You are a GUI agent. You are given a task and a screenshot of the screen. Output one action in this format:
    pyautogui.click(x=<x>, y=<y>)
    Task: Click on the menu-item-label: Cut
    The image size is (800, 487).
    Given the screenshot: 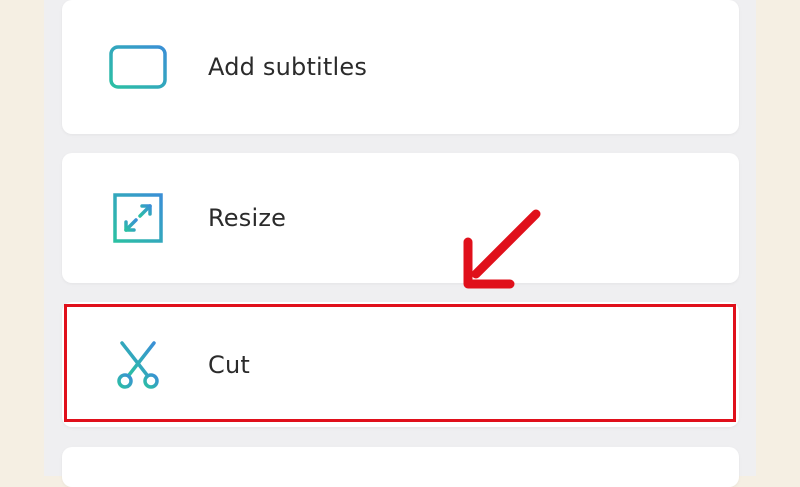 What is the action you would take?
    pyautogui.click(x=229, y=364)
    